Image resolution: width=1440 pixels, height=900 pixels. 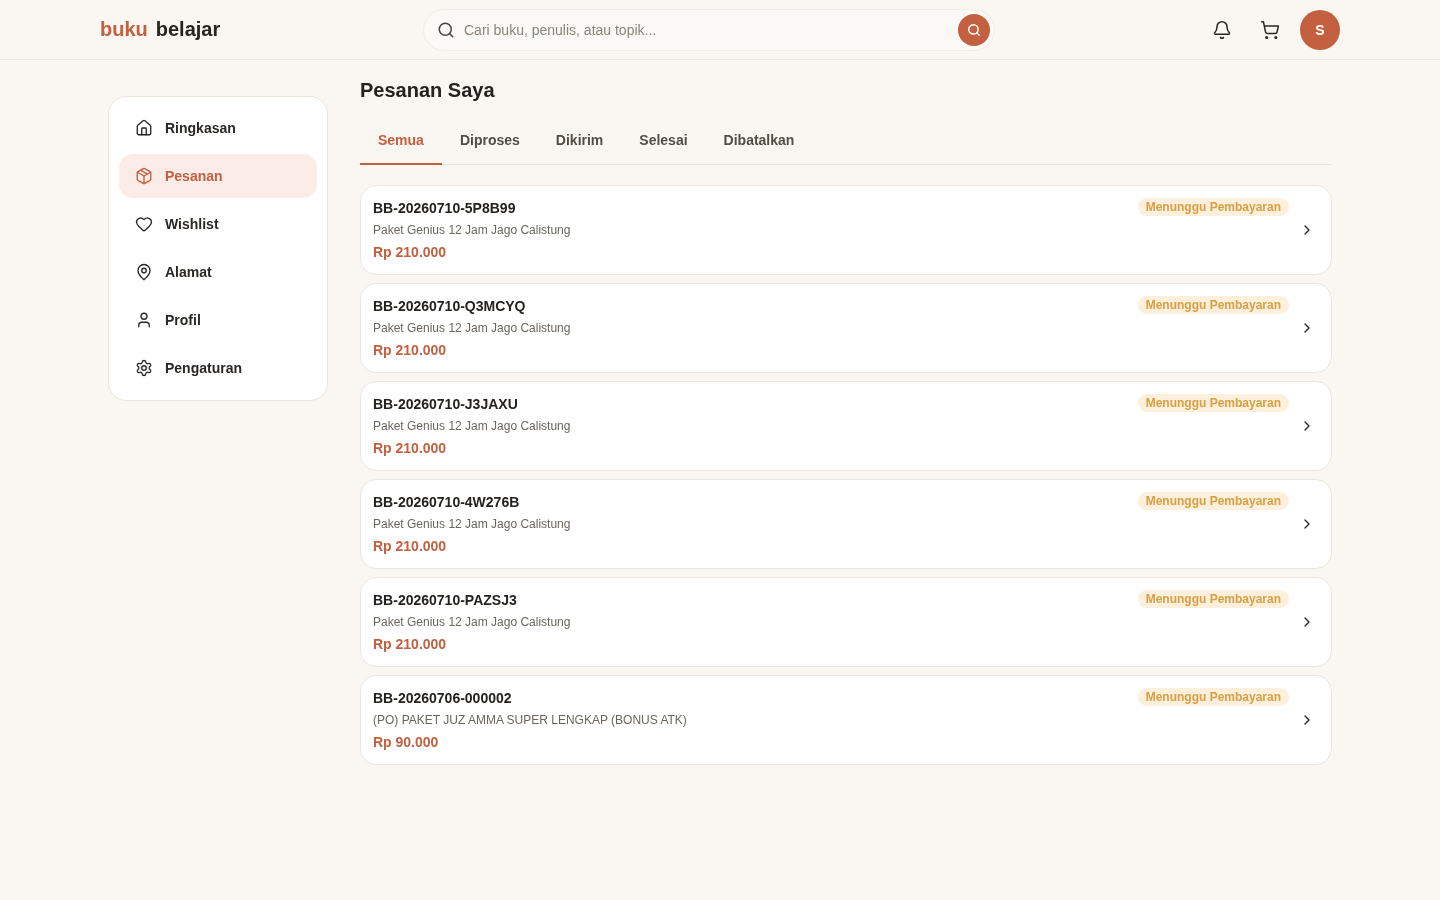 I want to click on sidebar-item: Alamat, so click(x=218, y=272).